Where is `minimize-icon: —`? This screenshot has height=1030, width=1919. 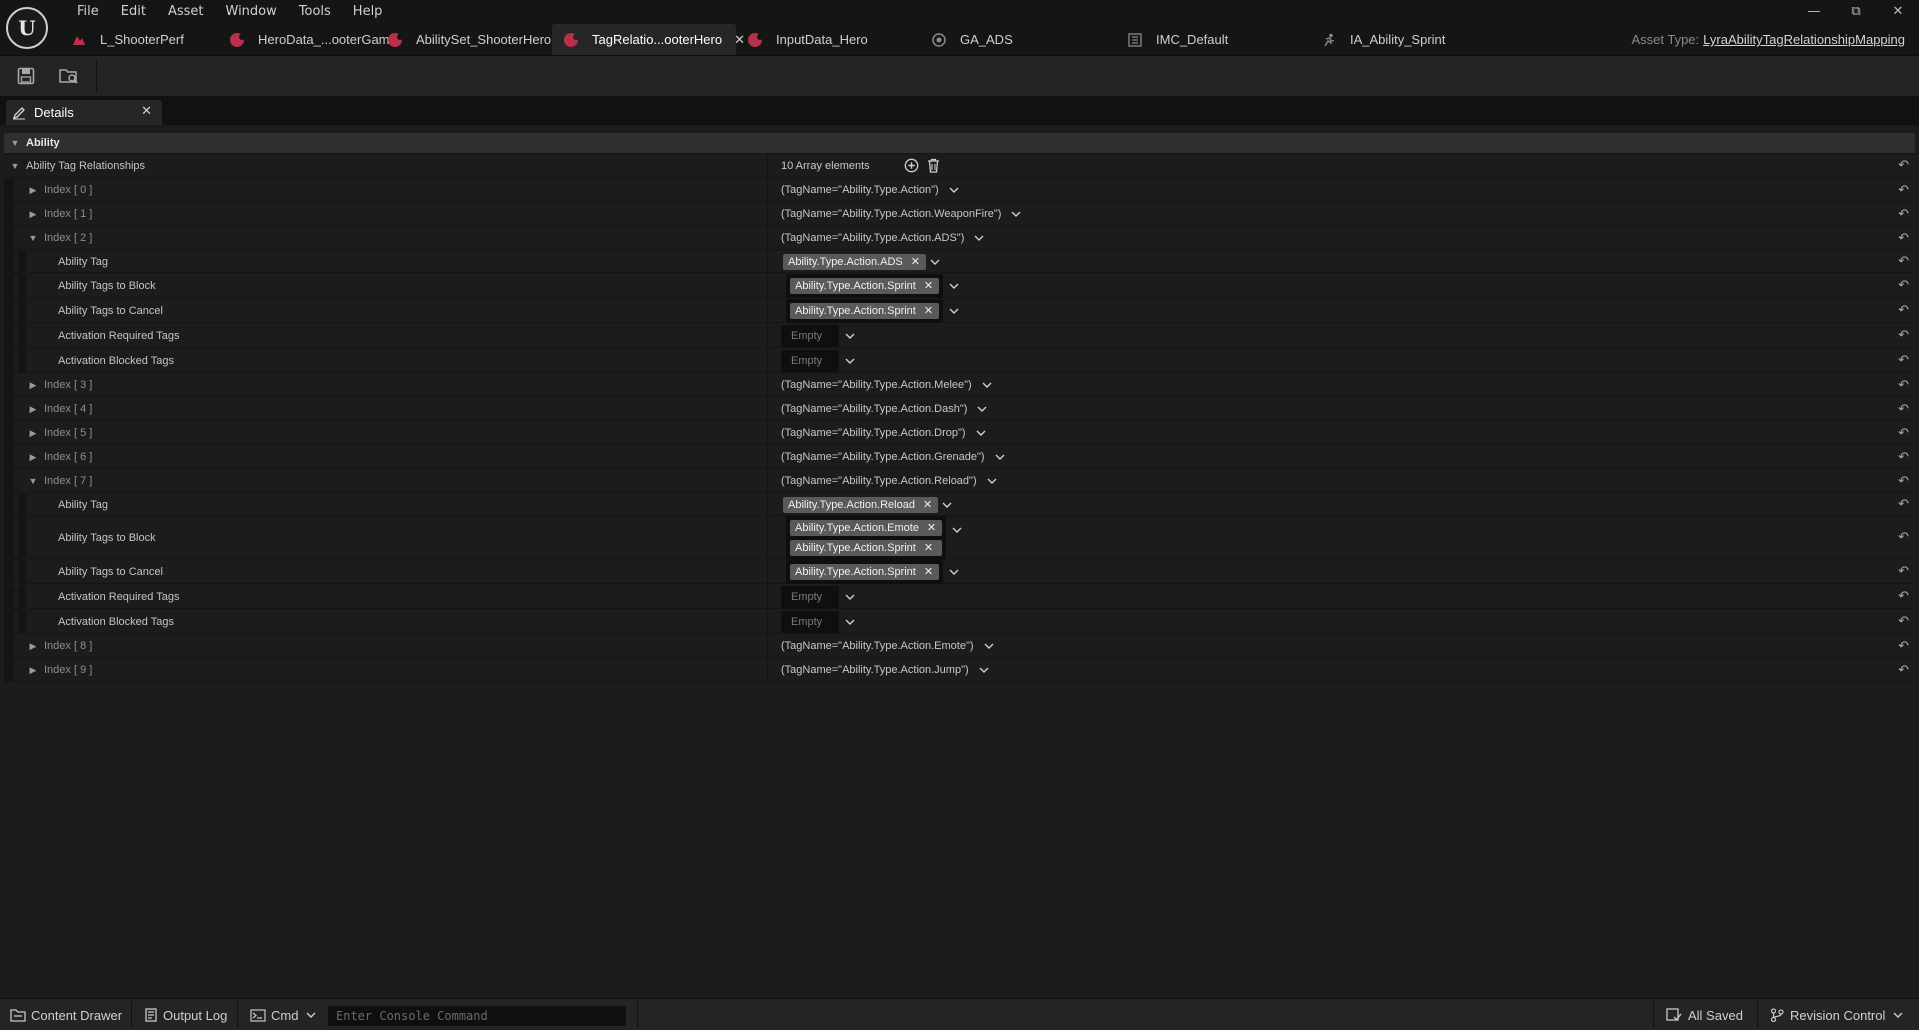
minimize-icon: — is located at coordinates (1814, 11).